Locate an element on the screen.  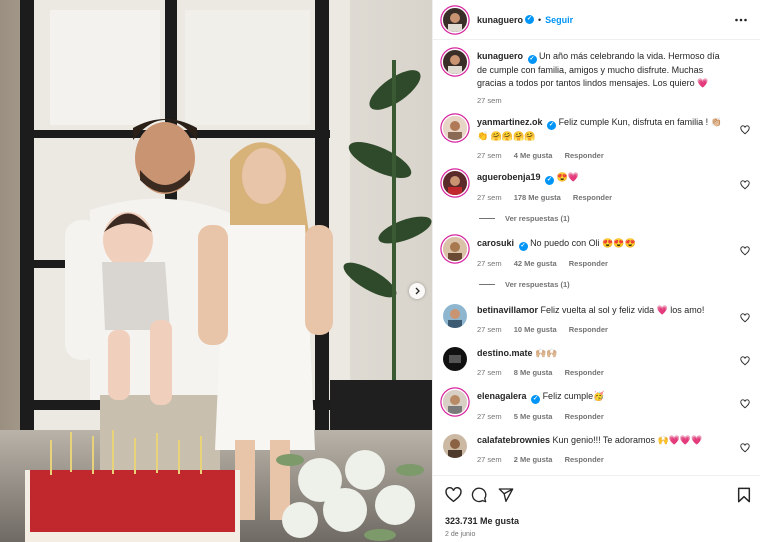
caption-username: kunaguero is located at coordinates (500, 56).